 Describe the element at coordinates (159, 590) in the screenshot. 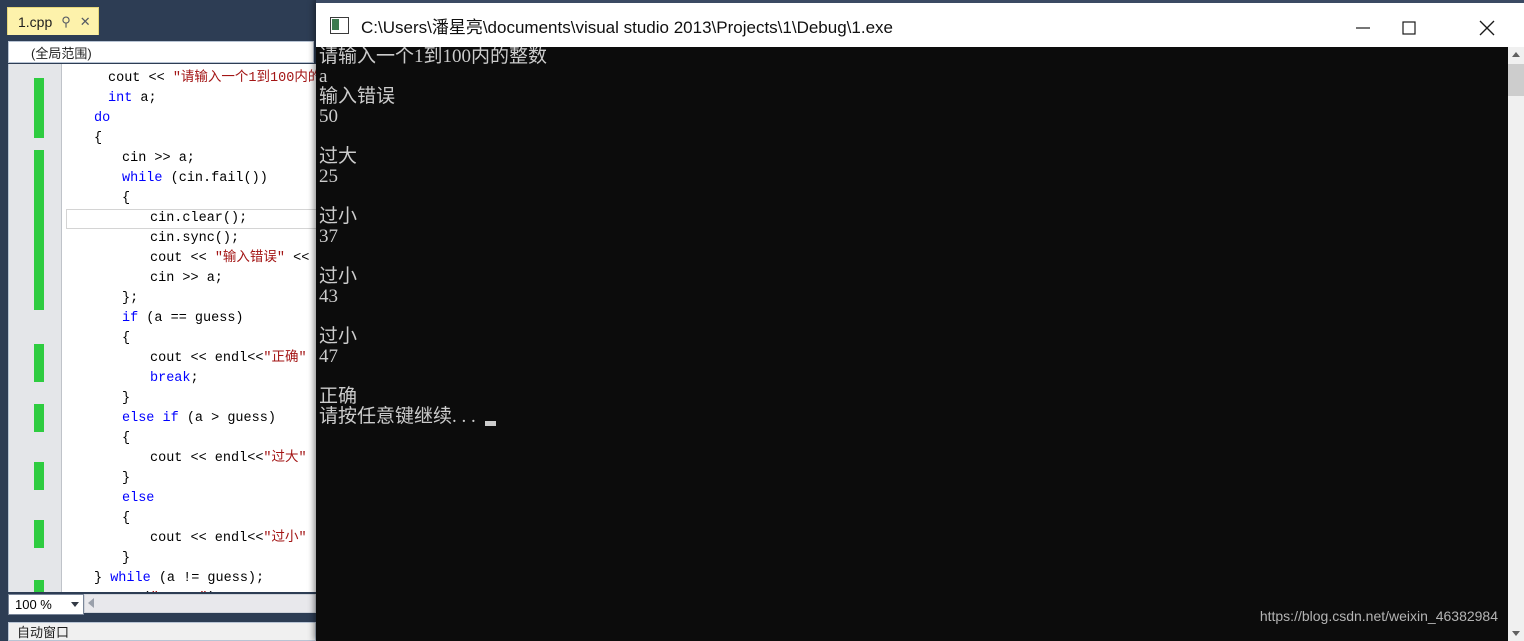

I see `code-line: system("pause");` at that location.